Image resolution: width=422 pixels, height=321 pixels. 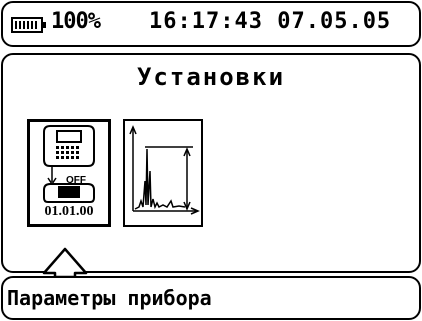 What do you see at coordinates (69, 173) in the screenshot?
I see `tile-device-settings: OFF 01.01.00` at bounding box center [69, 173].